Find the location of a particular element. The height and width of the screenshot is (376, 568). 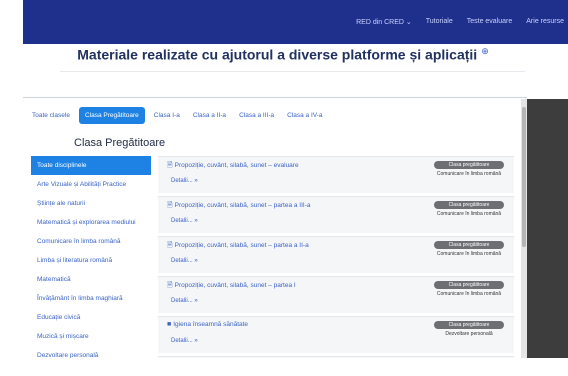

nav-link-red-din-cred: RED din CRED ⌄ is located at coordinates (384, 22).